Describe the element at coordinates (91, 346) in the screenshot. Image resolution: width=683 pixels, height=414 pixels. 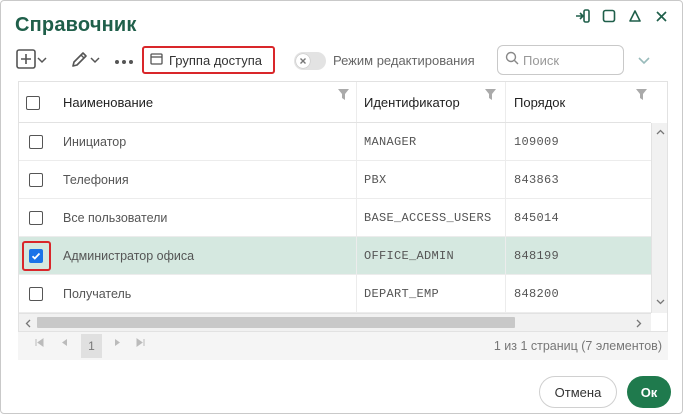
I see `page-number-button: 1` at that location.